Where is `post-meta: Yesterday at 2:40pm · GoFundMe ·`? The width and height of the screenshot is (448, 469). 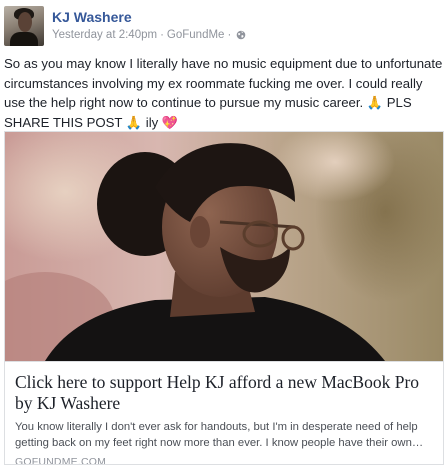 post-meta: Yesterday at 2:40pm · GoFundMe · is located at coordinates (149, 35).